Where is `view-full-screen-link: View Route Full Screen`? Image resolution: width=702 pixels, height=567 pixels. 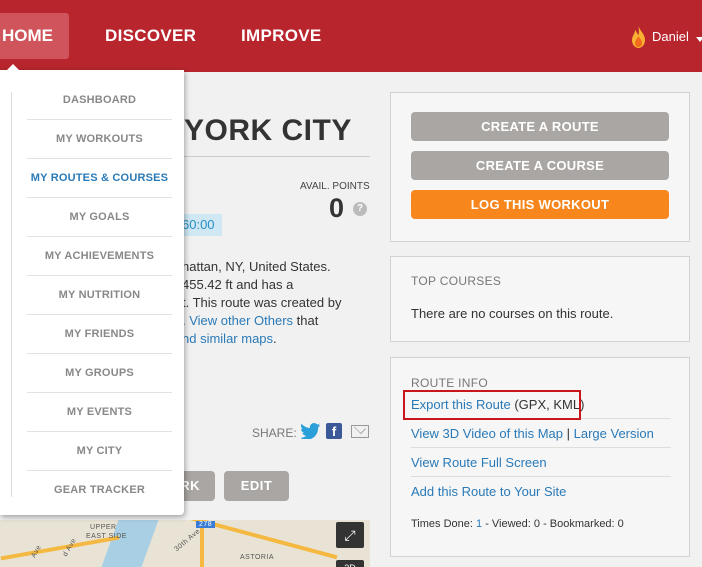
view-full-screen-link: View Route Full Screen is located at coordinates (479, 462).